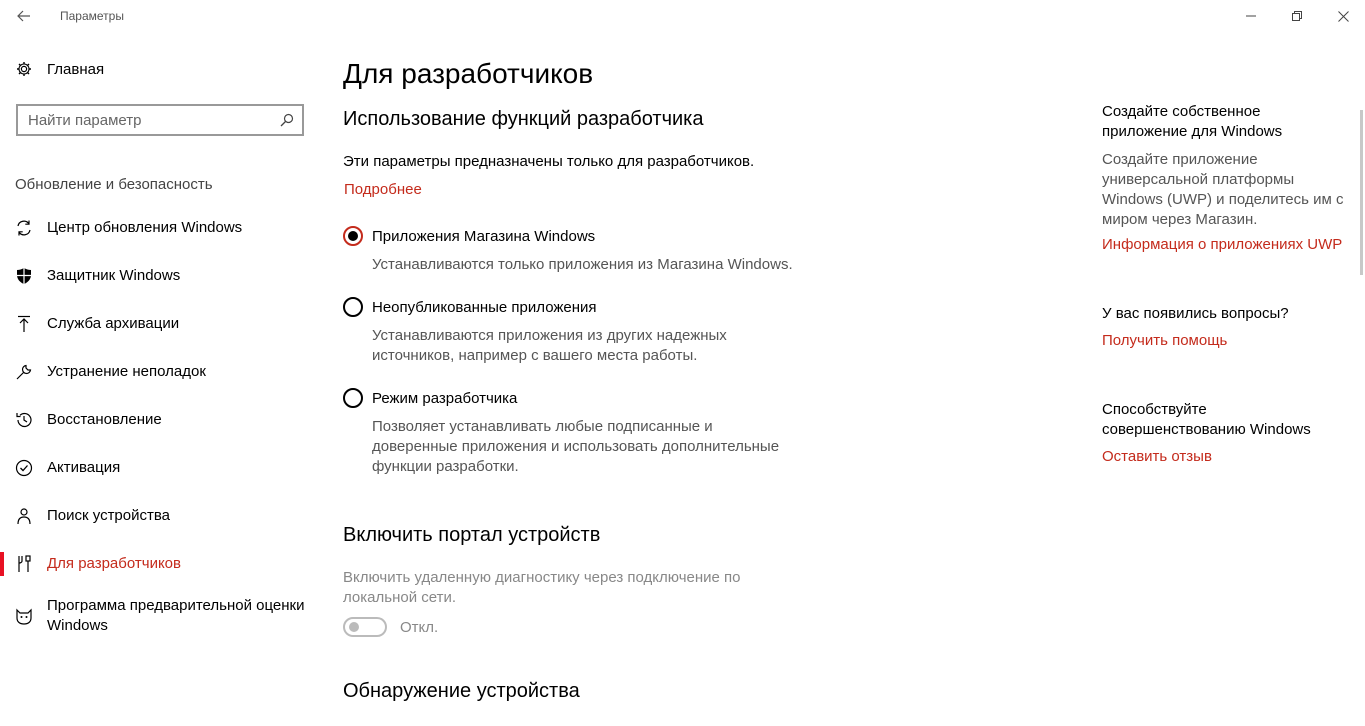  Describe the element at coordinates (354, 627) in the screenshot. I see `toggle-knob` at that location.